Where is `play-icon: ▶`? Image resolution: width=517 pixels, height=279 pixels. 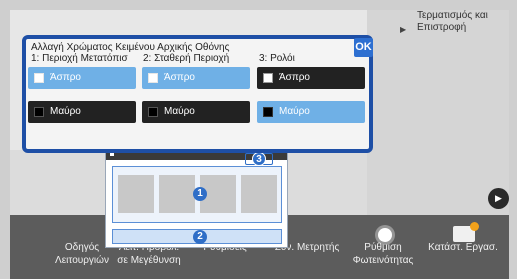 play-icon: ▶ is located at coordinates (498, 198).